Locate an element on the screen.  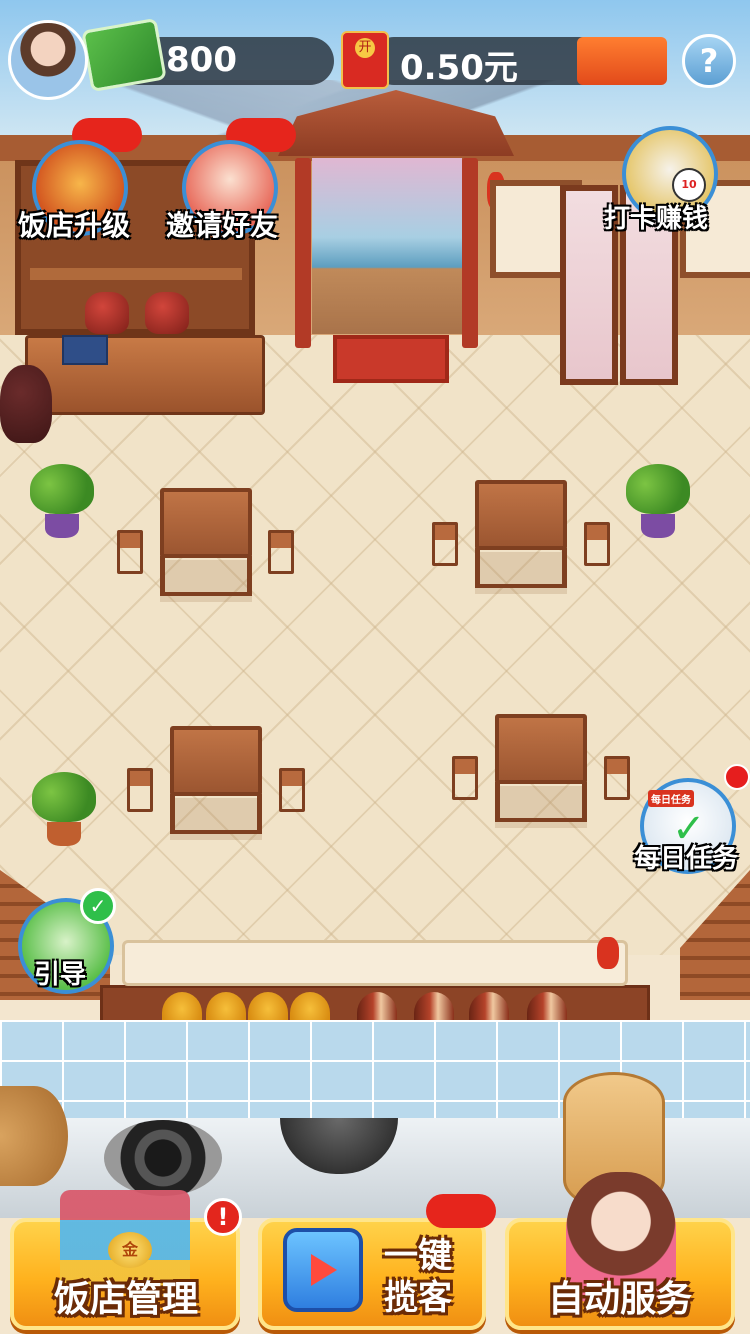
restaurant-management-label: 饭店管理 is located at coordinates (126, 1299).